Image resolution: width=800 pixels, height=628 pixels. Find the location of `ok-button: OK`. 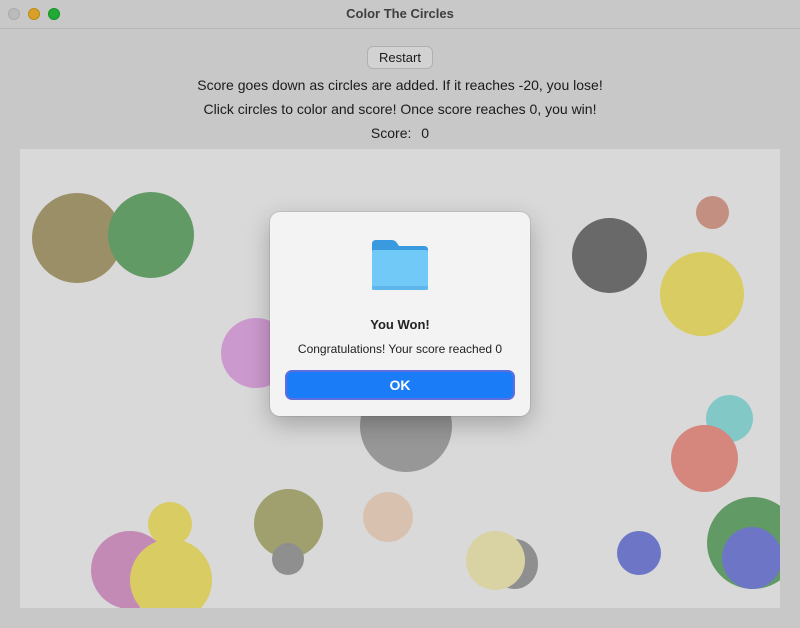

ok-button: OK is located at coordinates (400, 385).